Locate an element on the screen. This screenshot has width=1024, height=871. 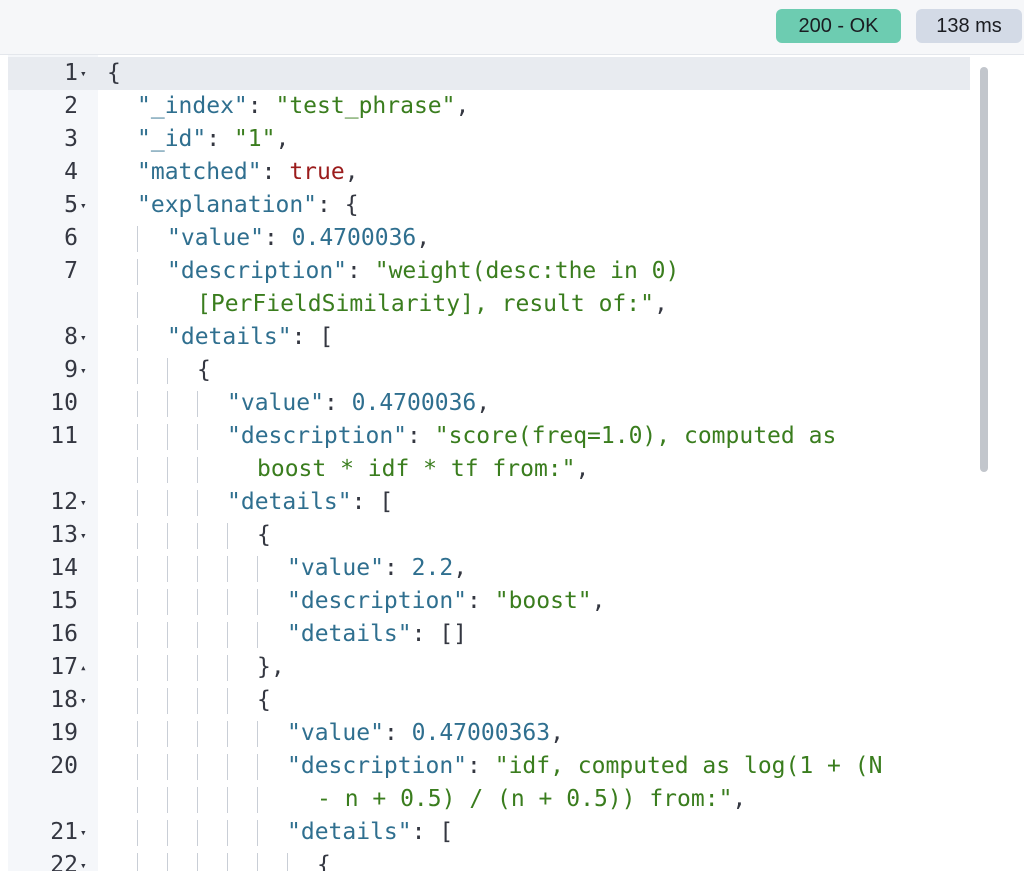
code-token: "explanation" is located at coordinates (227, 205).